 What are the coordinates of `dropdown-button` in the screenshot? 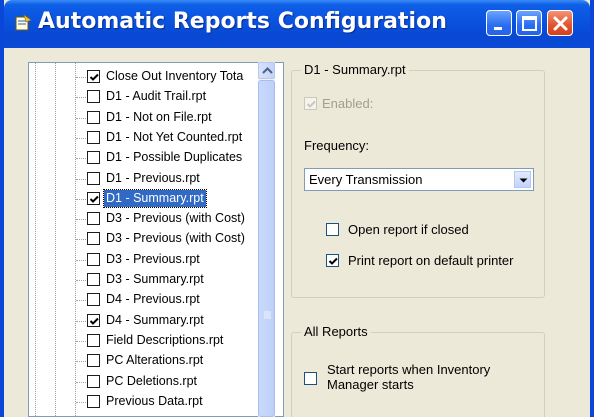 It's located at (522, 179).